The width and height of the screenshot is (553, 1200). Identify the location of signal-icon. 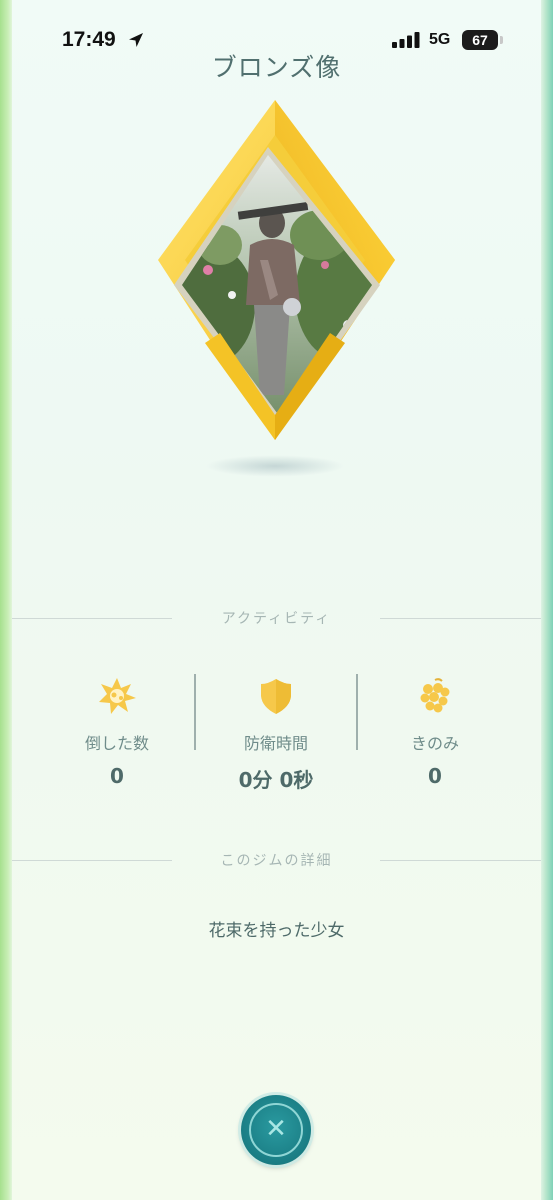
(406, 40).